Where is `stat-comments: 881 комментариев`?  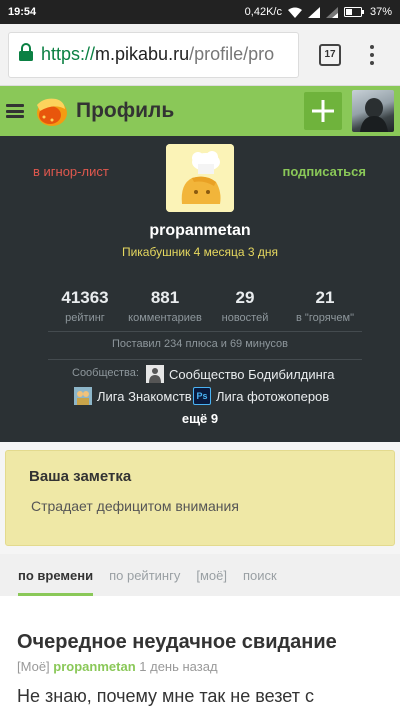
stat-comments: 881 комментариев is located at coordinates (165, 306).